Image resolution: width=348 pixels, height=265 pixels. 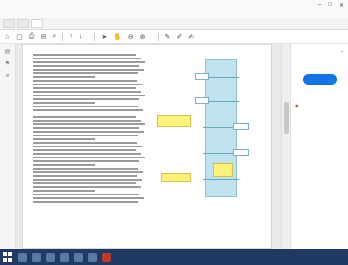 I want to click on tab-home, so click(x=9, y=23).